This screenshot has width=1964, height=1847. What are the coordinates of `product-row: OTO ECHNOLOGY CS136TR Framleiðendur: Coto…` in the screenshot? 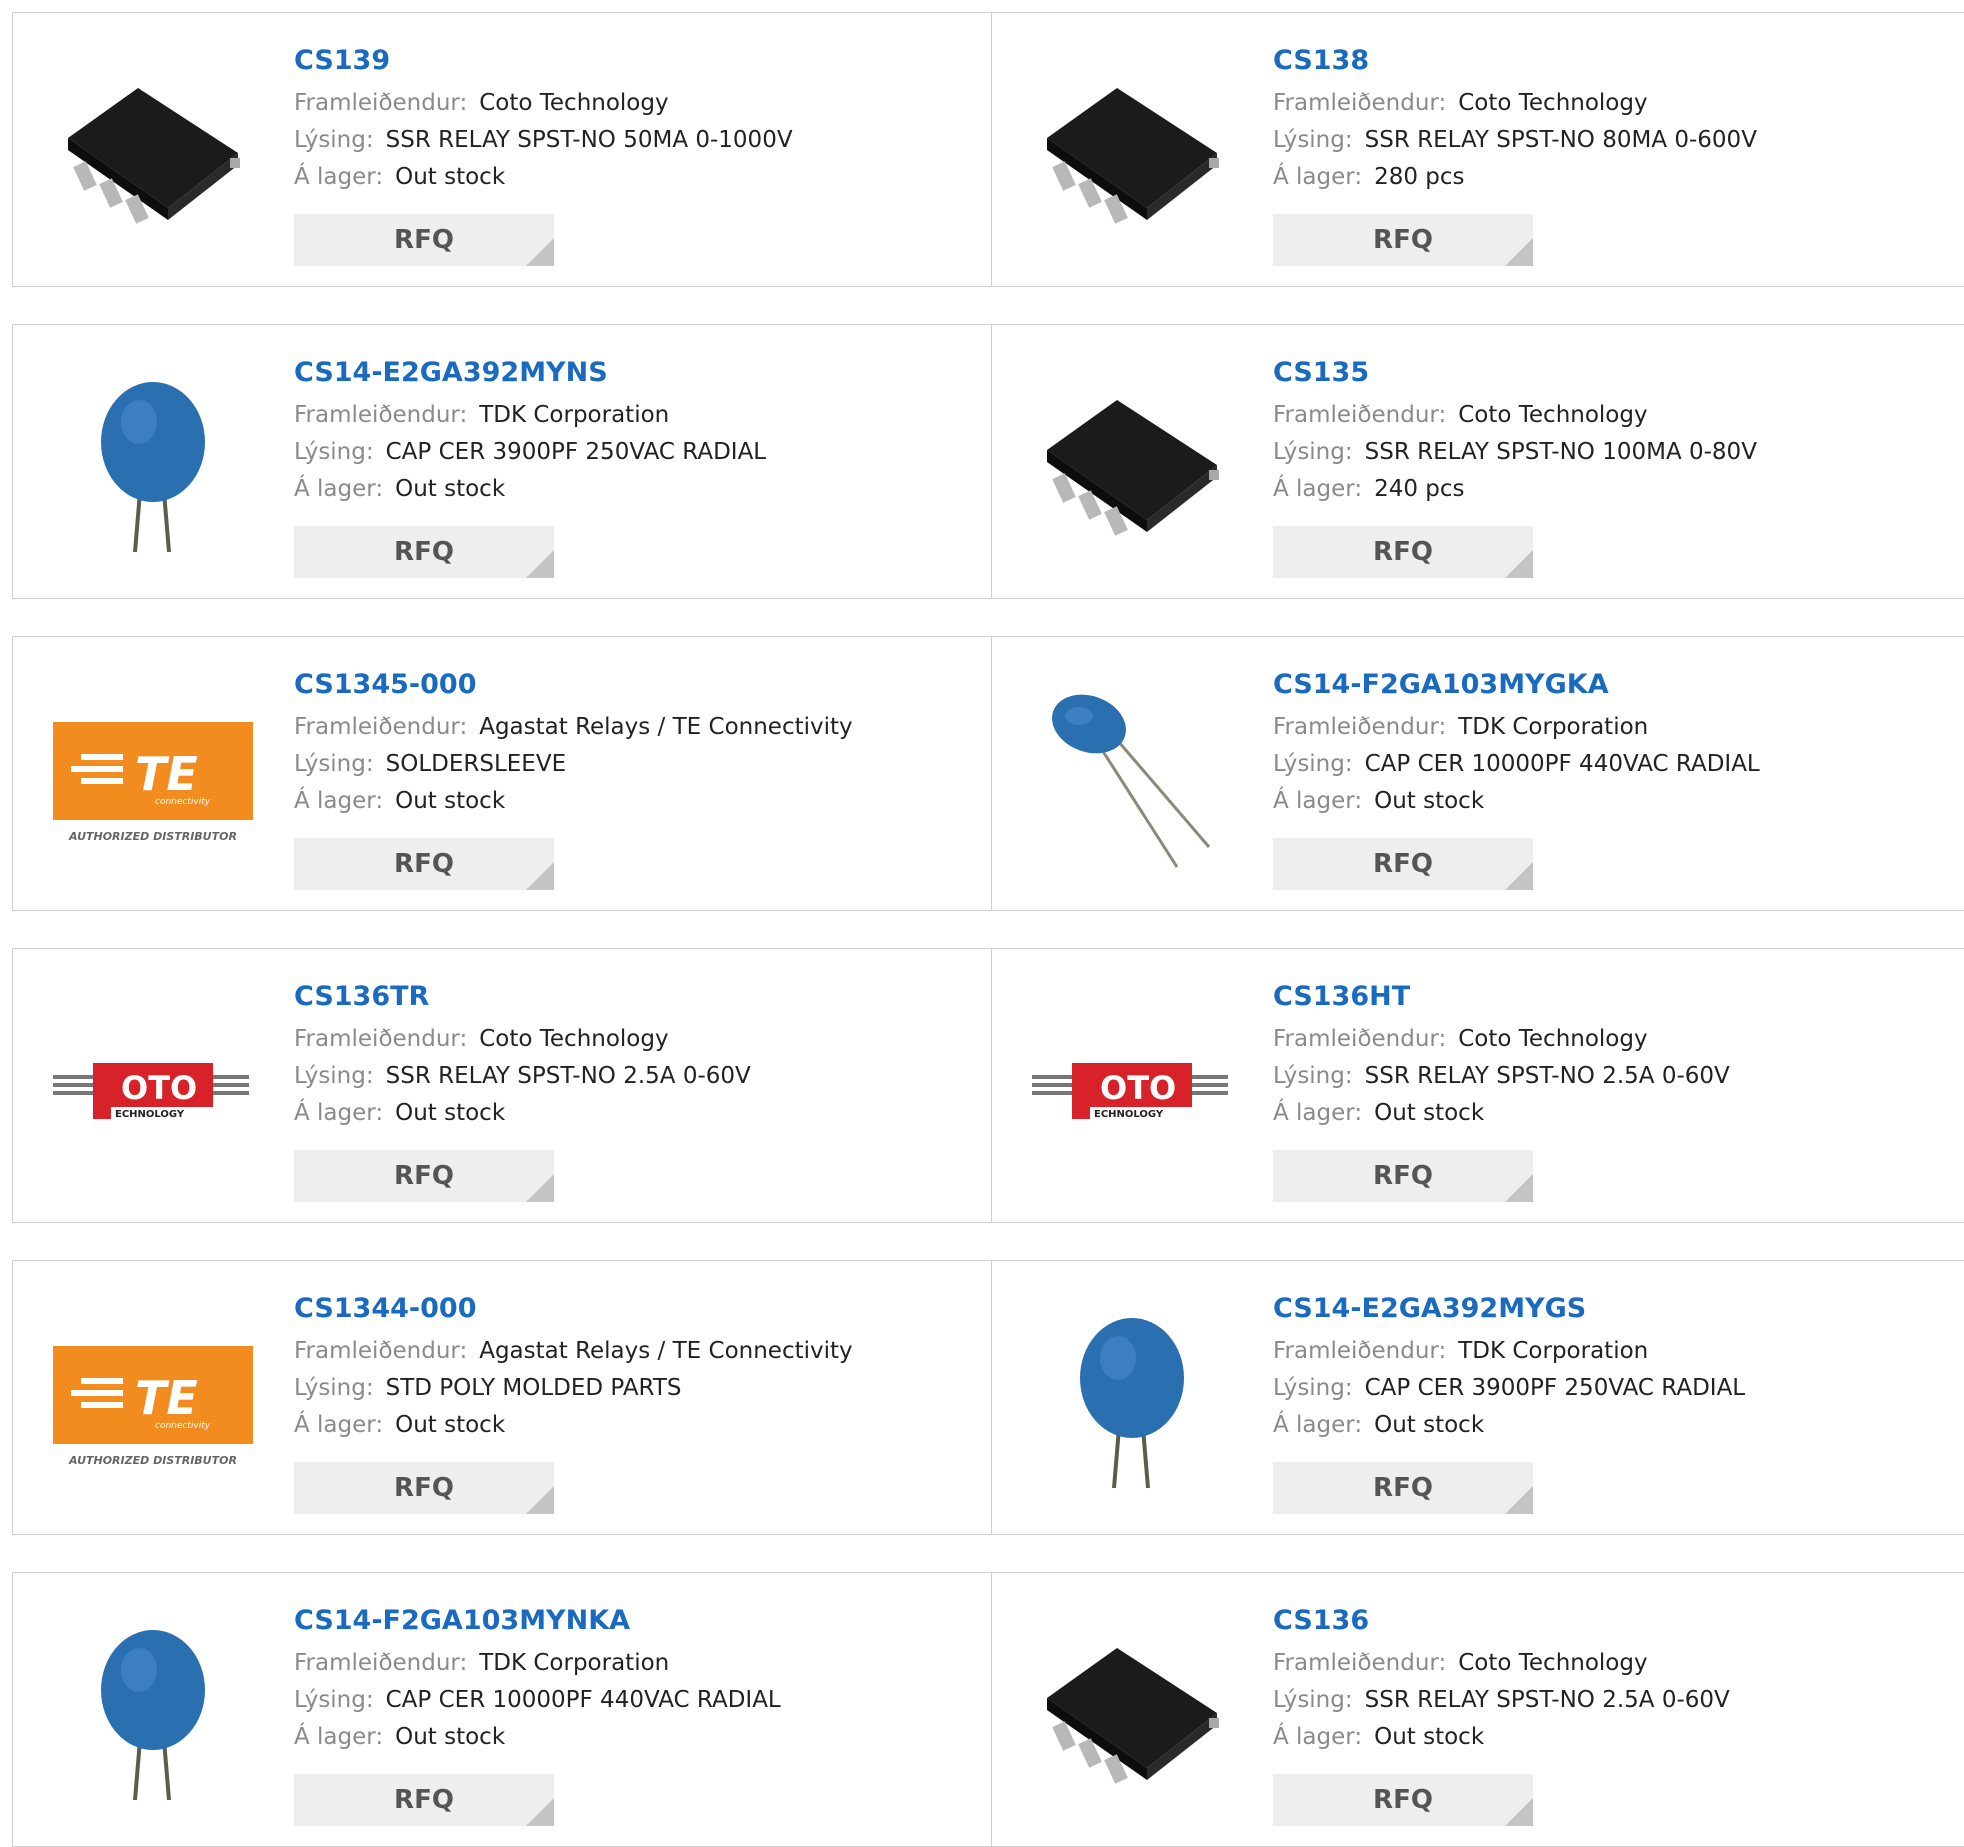 It's located at (988, 1085).